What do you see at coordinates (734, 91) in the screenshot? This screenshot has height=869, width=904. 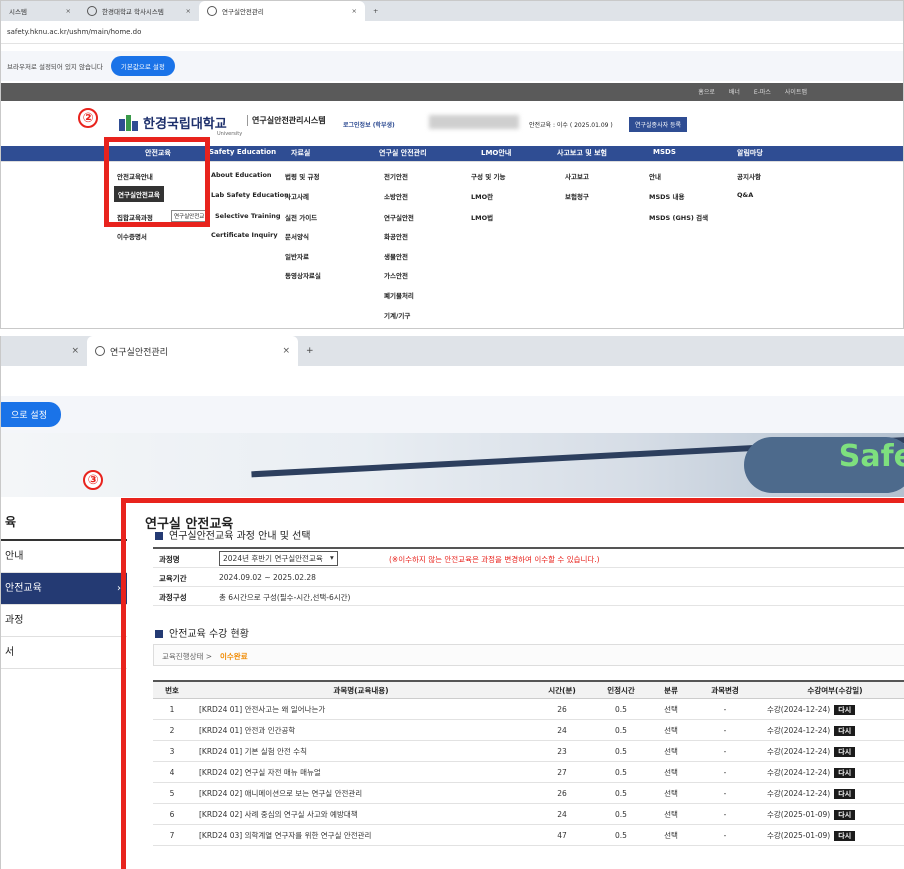 I see `util-link-banner: 배너` at bounding box center [734, 91].